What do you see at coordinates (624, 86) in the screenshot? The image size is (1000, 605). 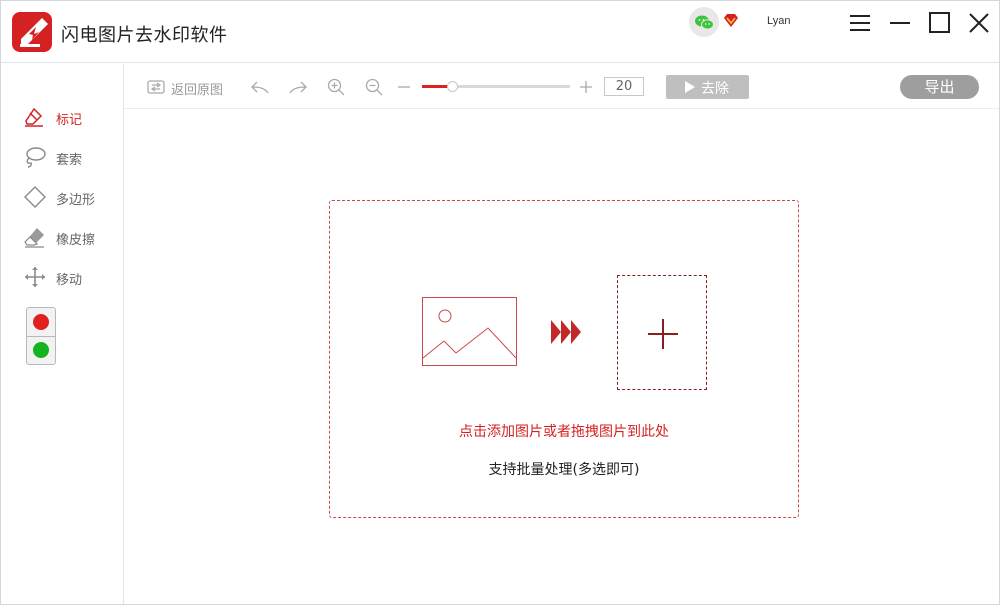 I see `brush-size-input: 20` at bounding box center [624, 86].